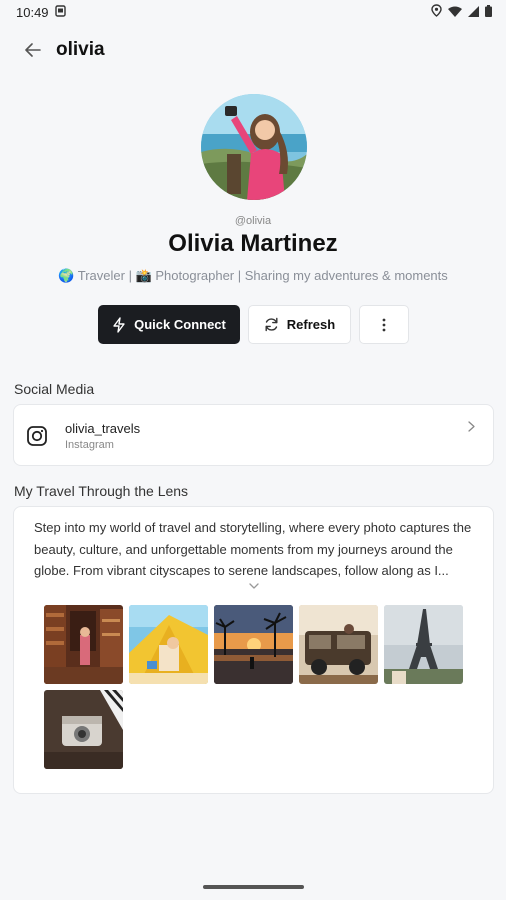  Describe the element at coordinates (423, 644) in the screenshot. I see `gallery-photo-eiffel-tower` at that location.